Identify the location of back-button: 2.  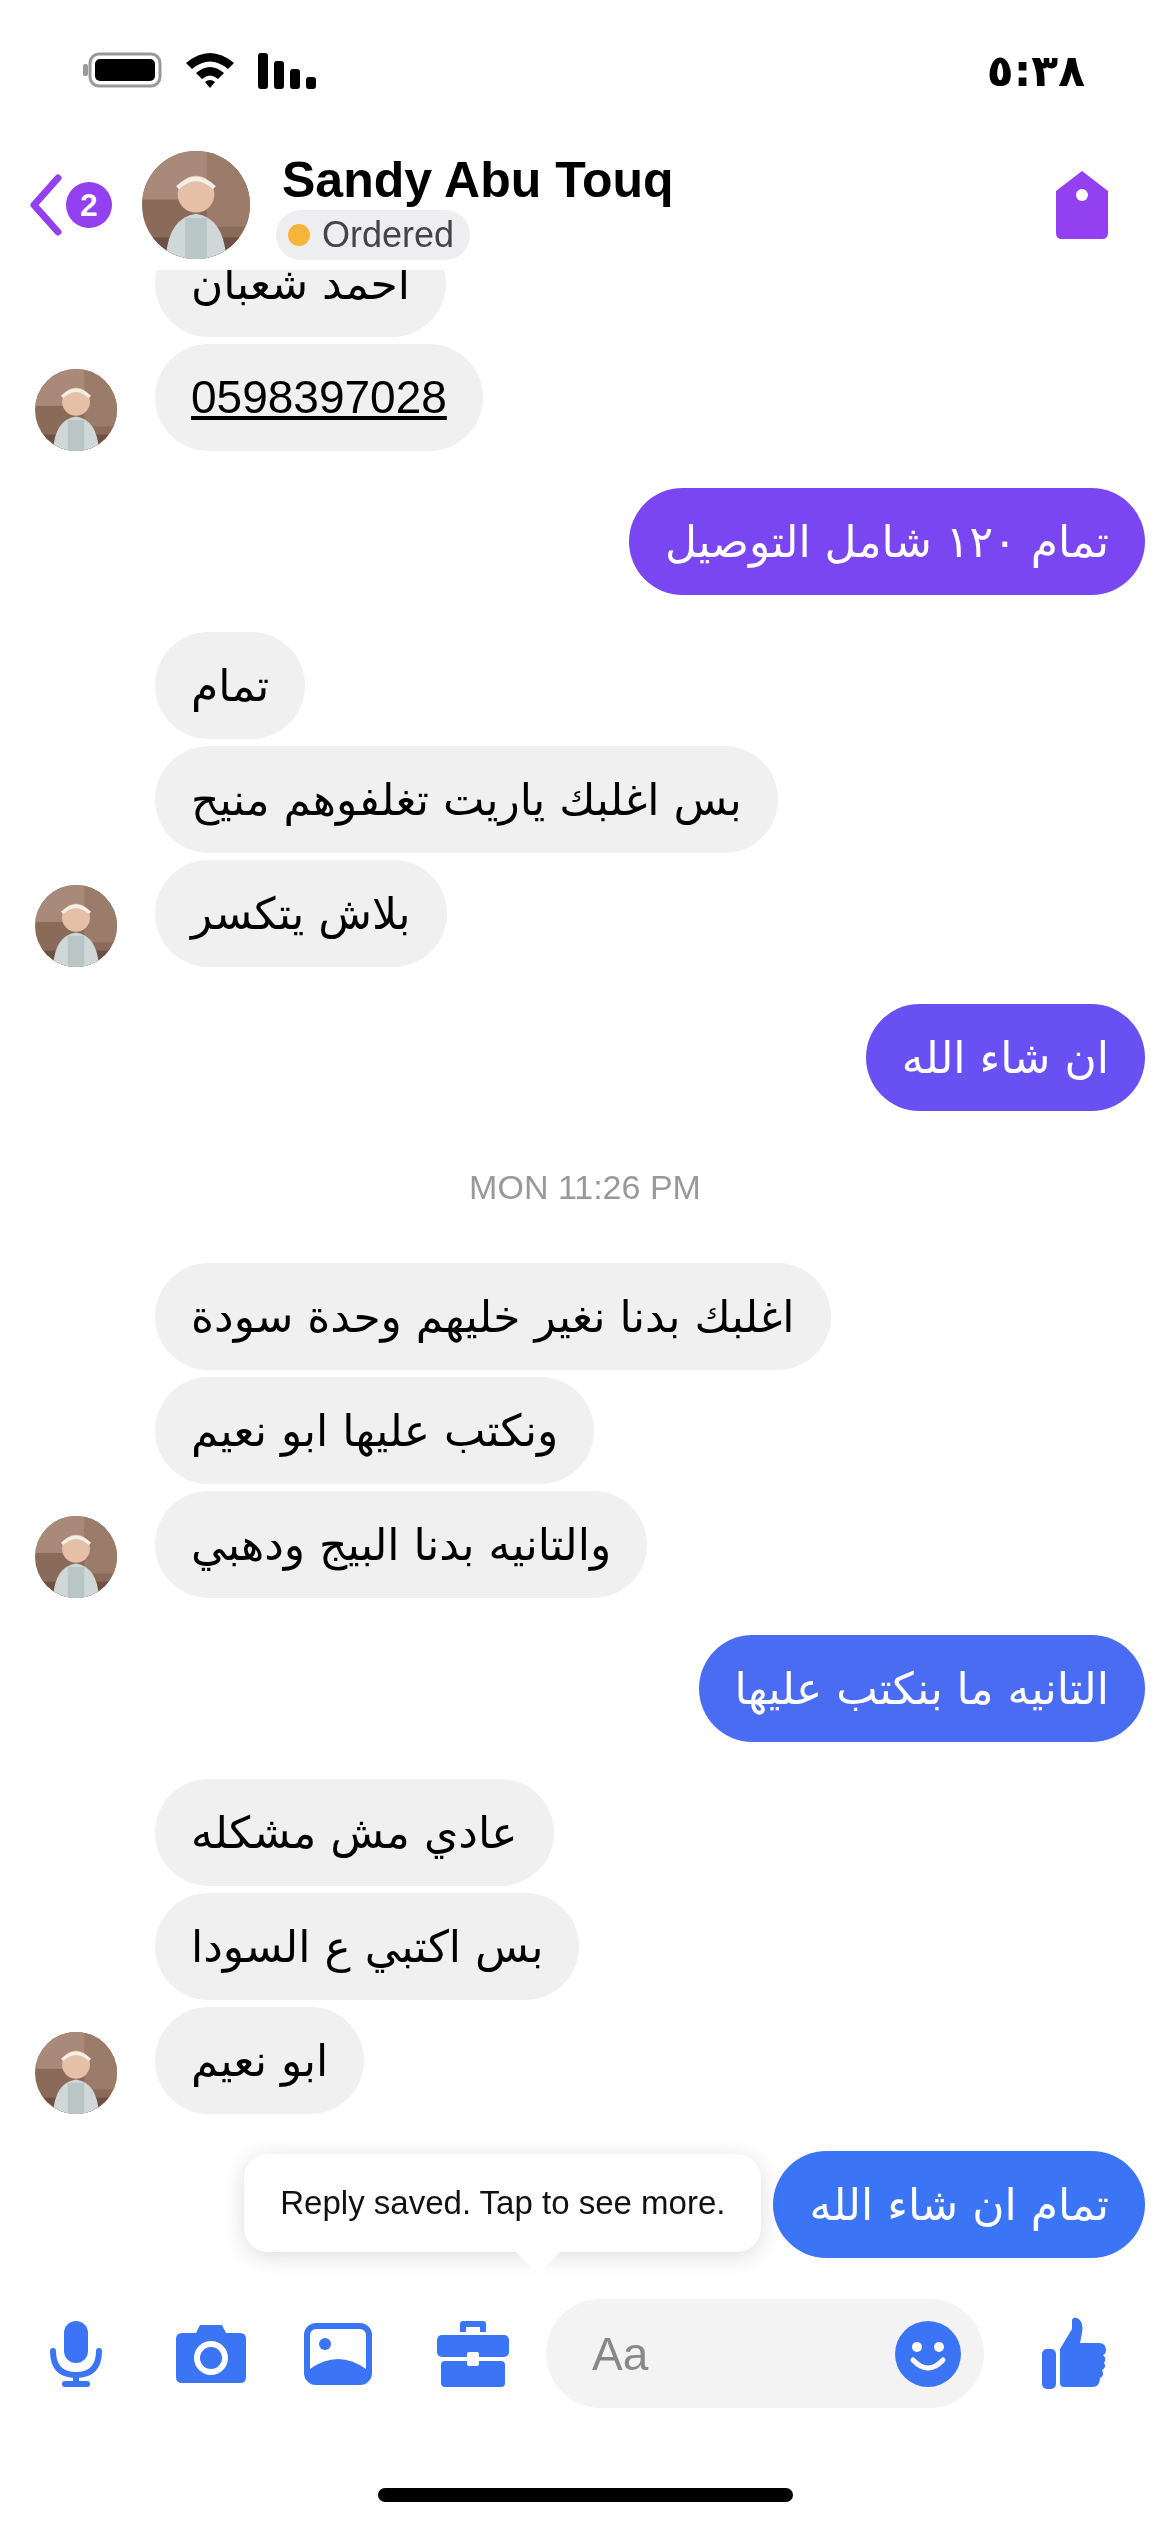
(70, 205).